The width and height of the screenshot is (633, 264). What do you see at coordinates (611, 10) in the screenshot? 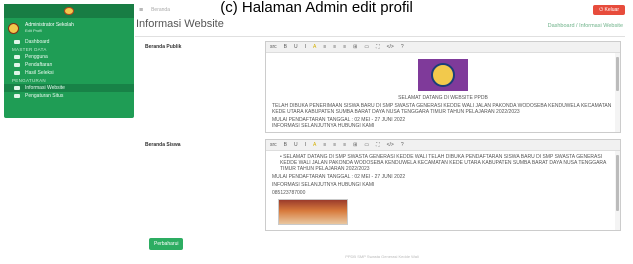
I see `logout-label: Keluar` at bounding box center [611, 10].